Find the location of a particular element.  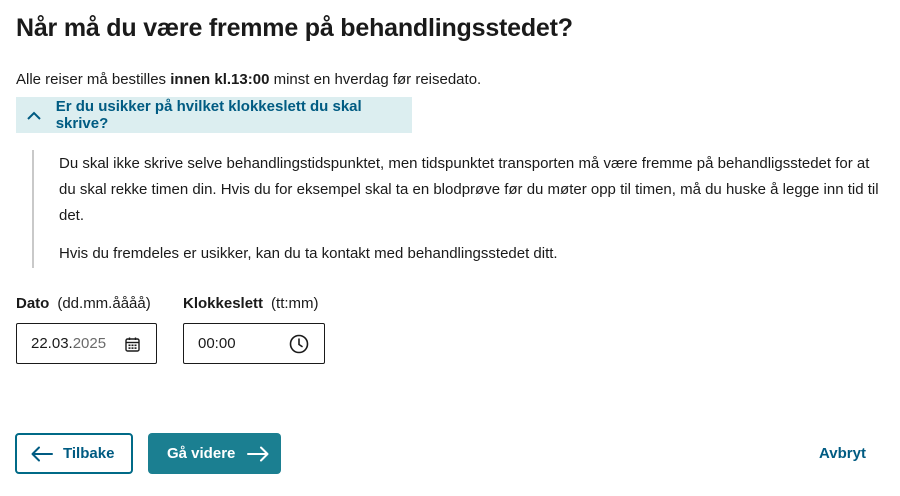

back-button: Tilbake is located at coordinates (74, 453).